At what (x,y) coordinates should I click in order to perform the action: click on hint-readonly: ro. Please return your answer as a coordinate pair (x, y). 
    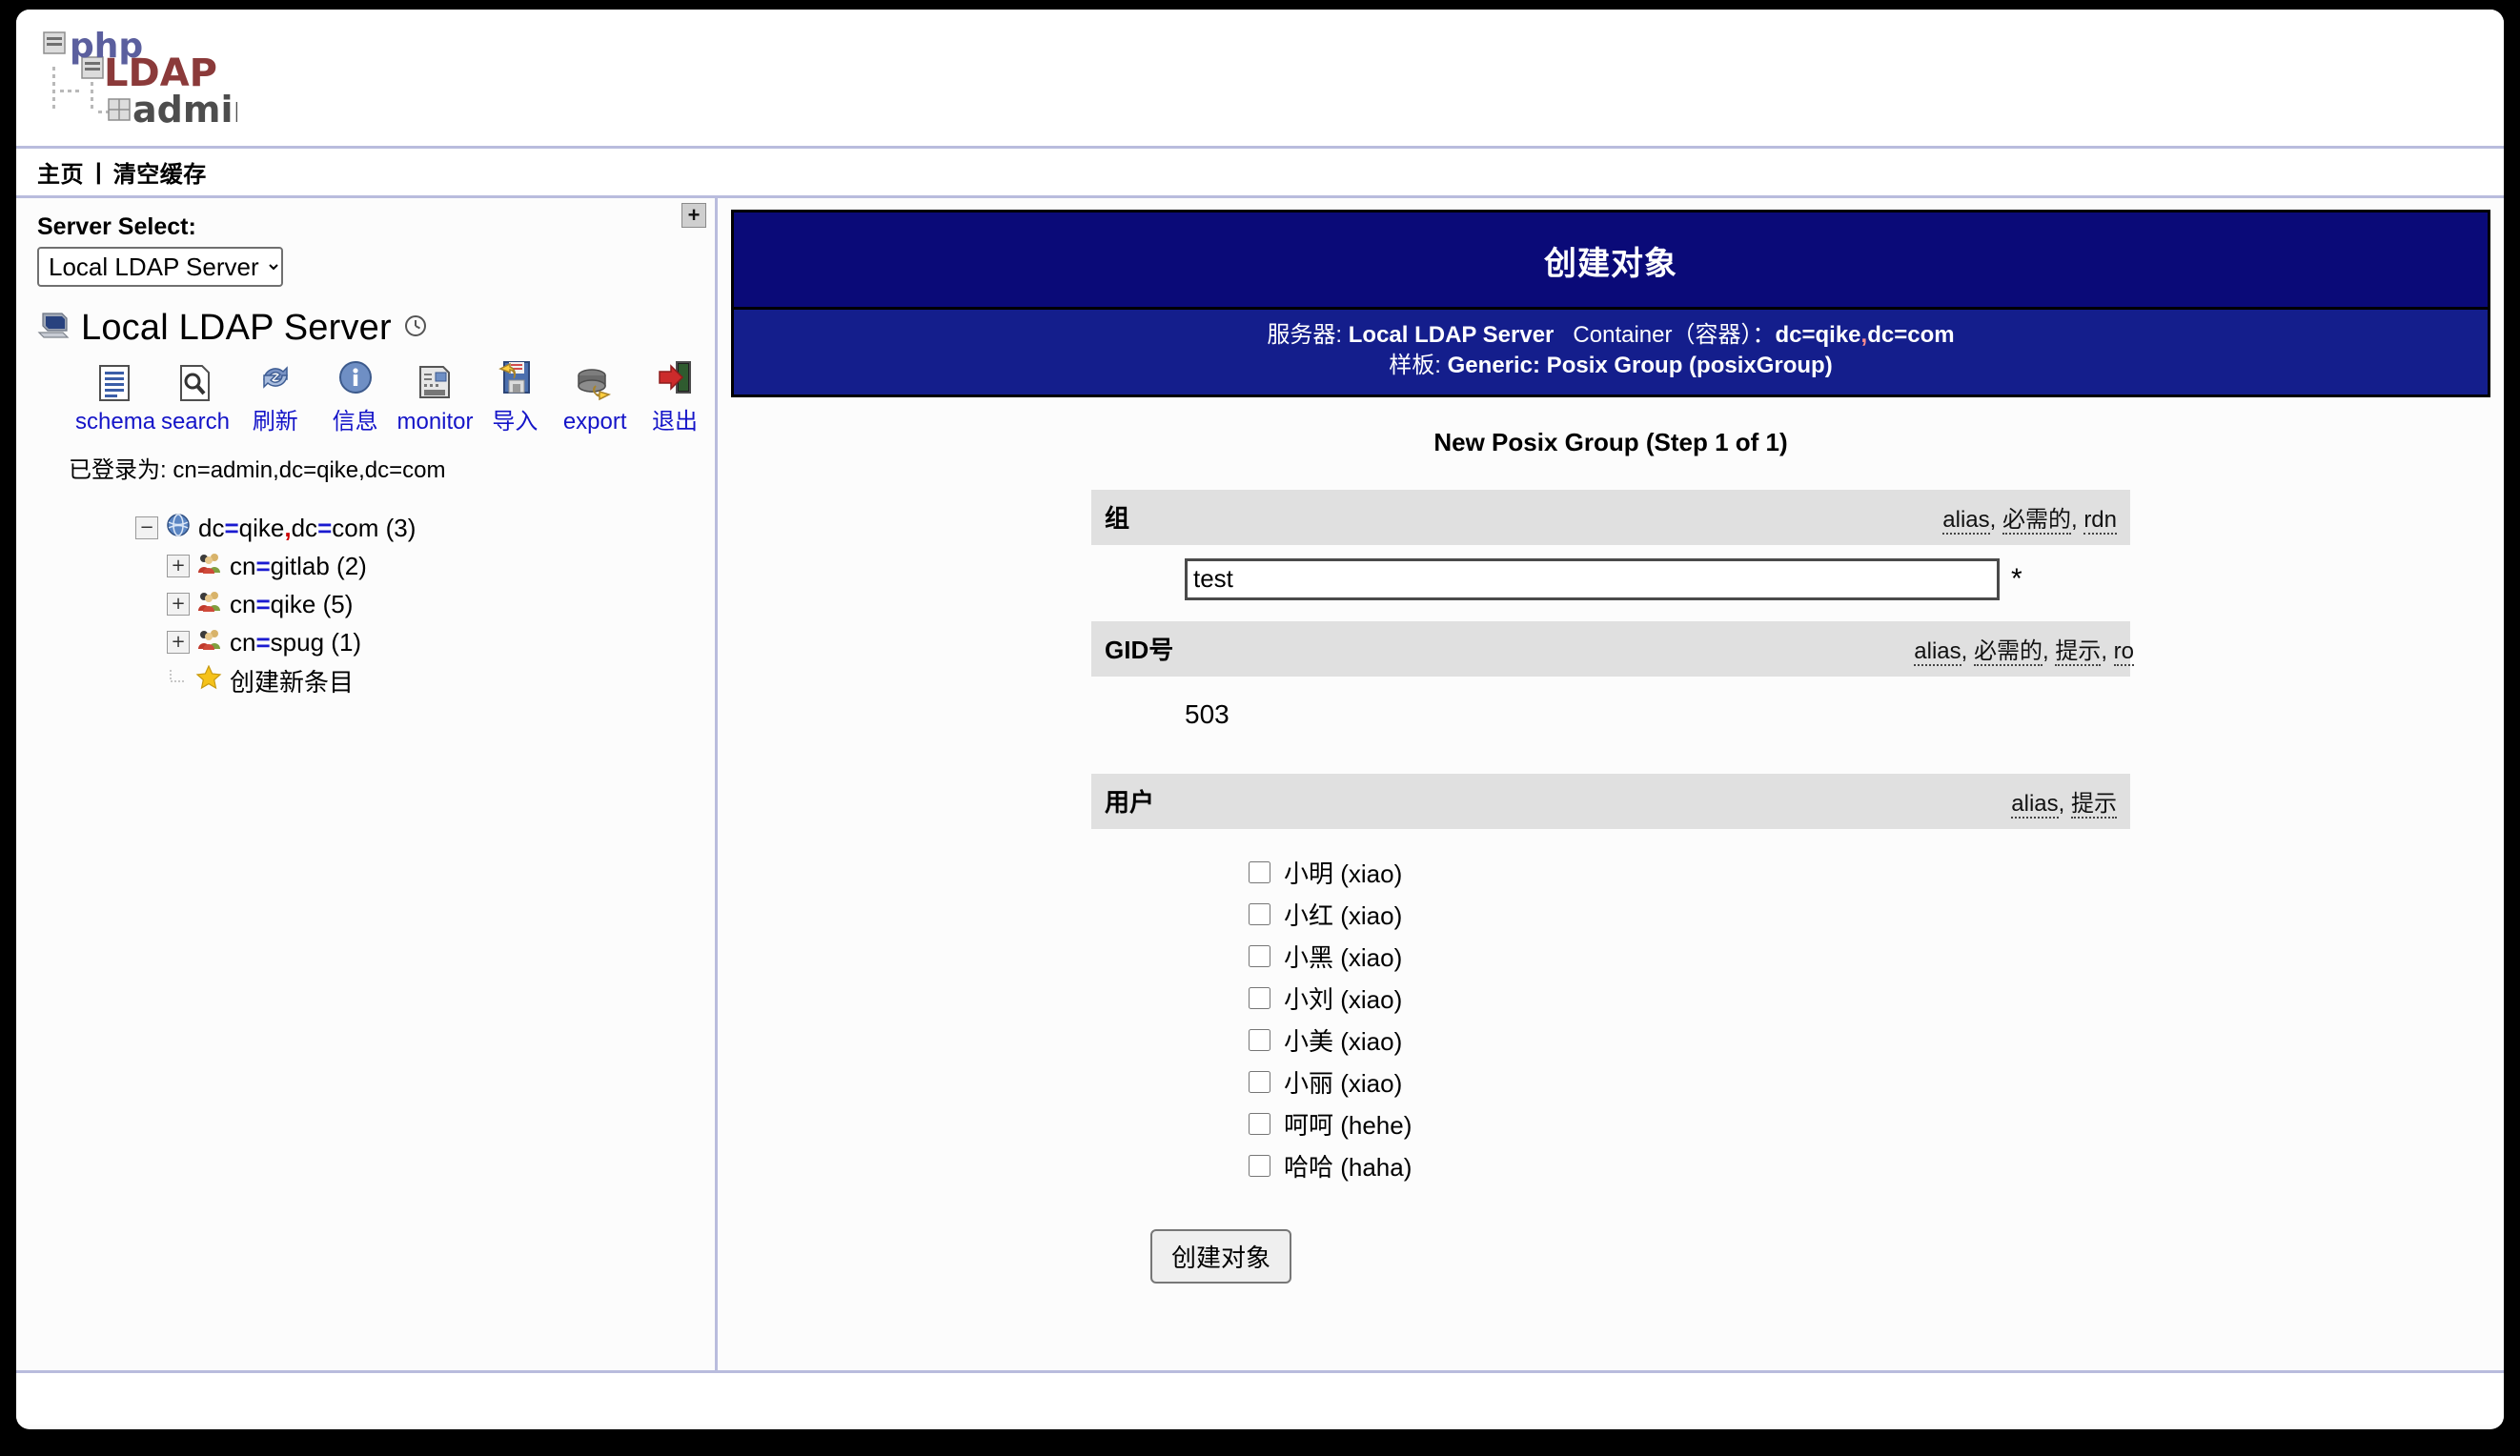
    Looking at the image, I should click on (2123, 652).